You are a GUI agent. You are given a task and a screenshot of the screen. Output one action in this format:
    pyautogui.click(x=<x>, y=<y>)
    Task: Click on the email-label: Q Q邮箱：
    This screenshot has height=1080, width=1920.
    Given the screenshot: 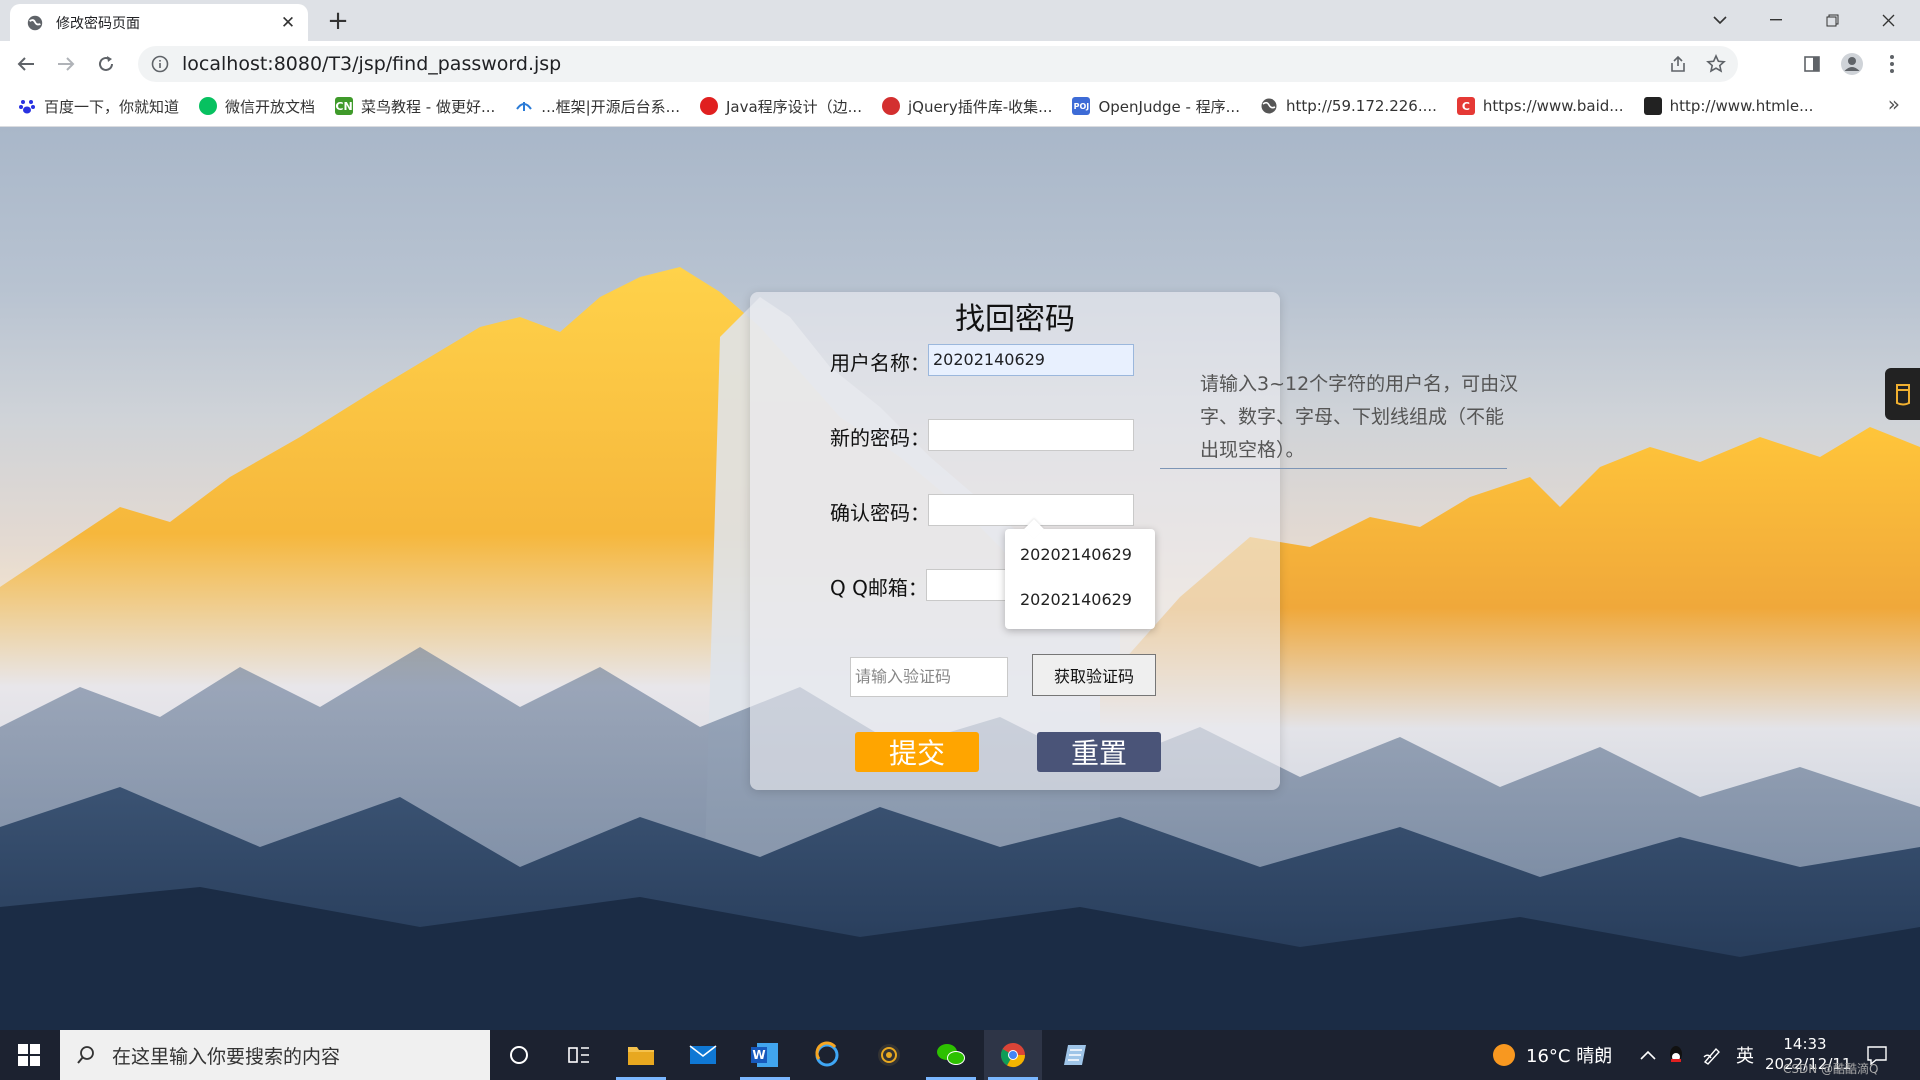 What is the action you would take?
    pyautogui.click(x=879, y=588)
    